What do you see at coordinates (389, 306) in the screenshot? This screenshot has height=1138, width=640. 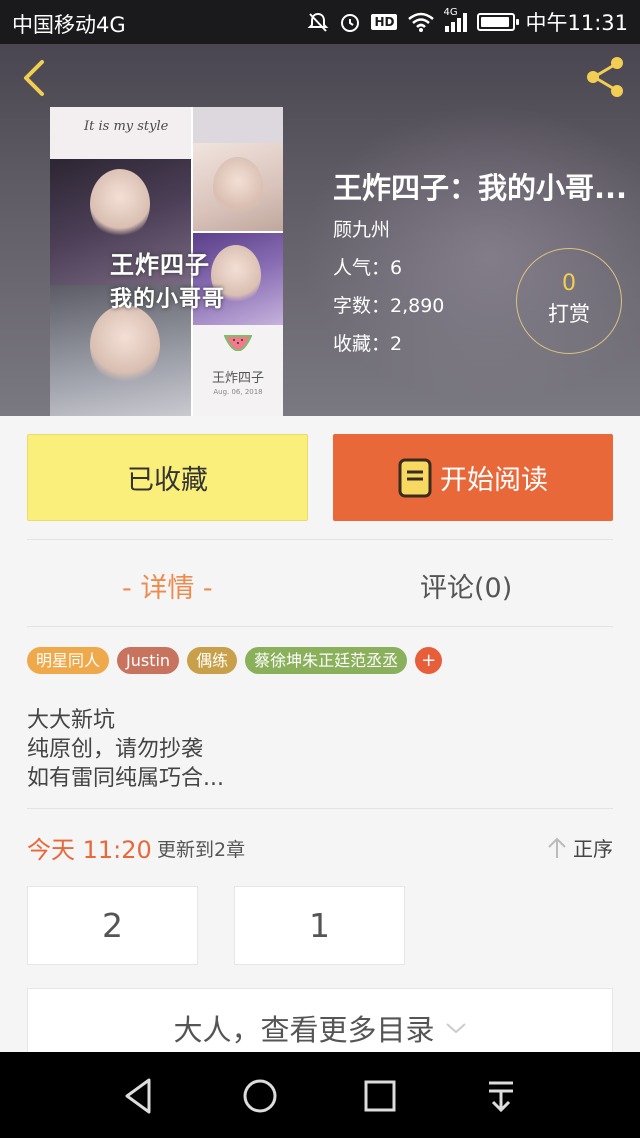 I see `word-count-stat: 字数：2,890` at bounding box center [389, 306].